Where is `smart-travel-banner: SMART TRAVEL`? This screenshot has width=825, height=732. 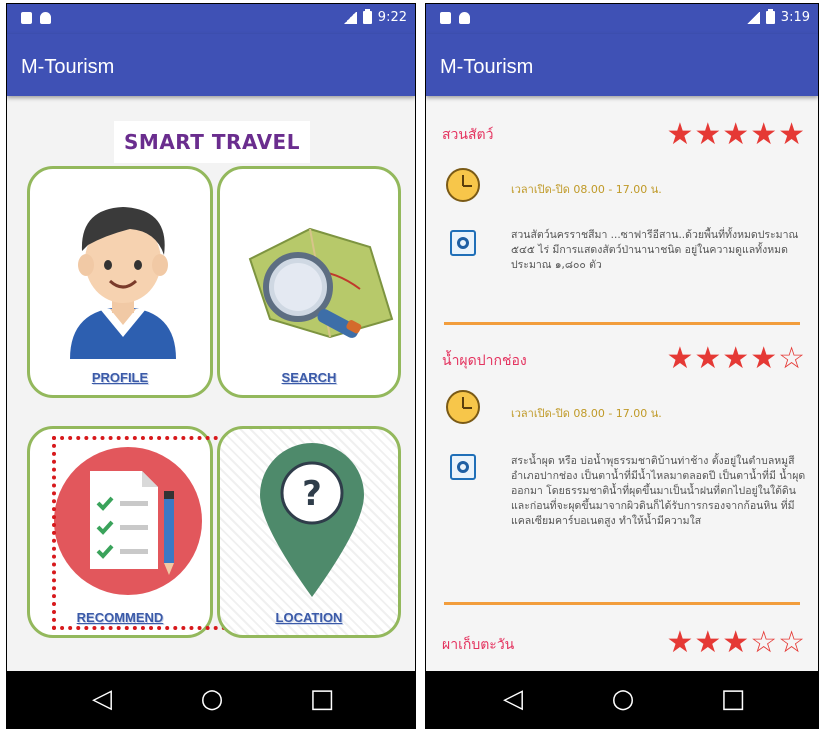 smart-travel-banner: SMART TRAVEL is located at coordinates (212, 142).